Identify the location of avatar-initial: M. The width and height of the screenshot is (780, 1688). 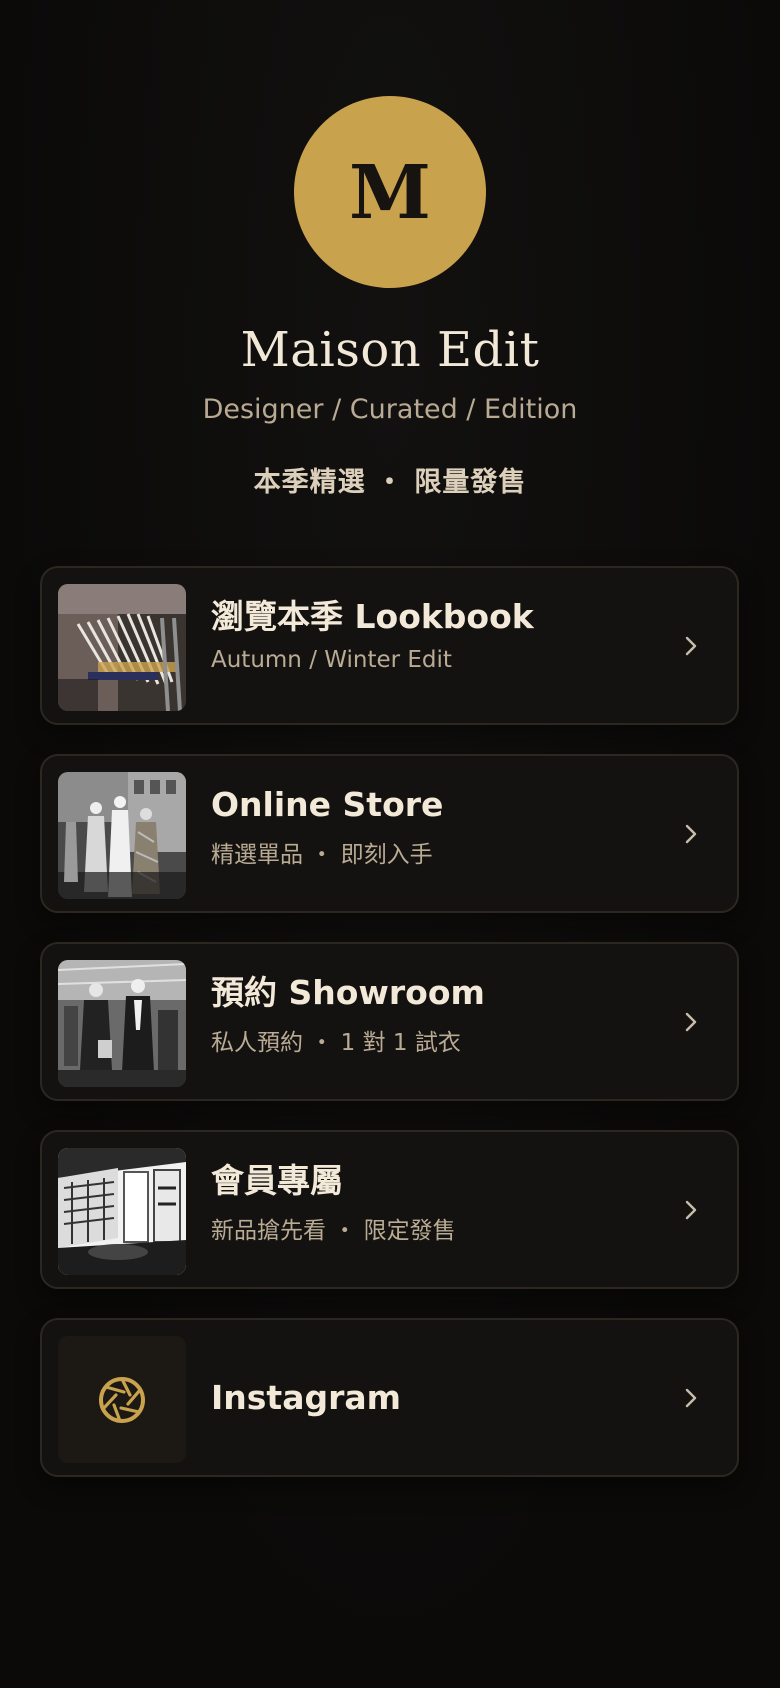
(390, 193).